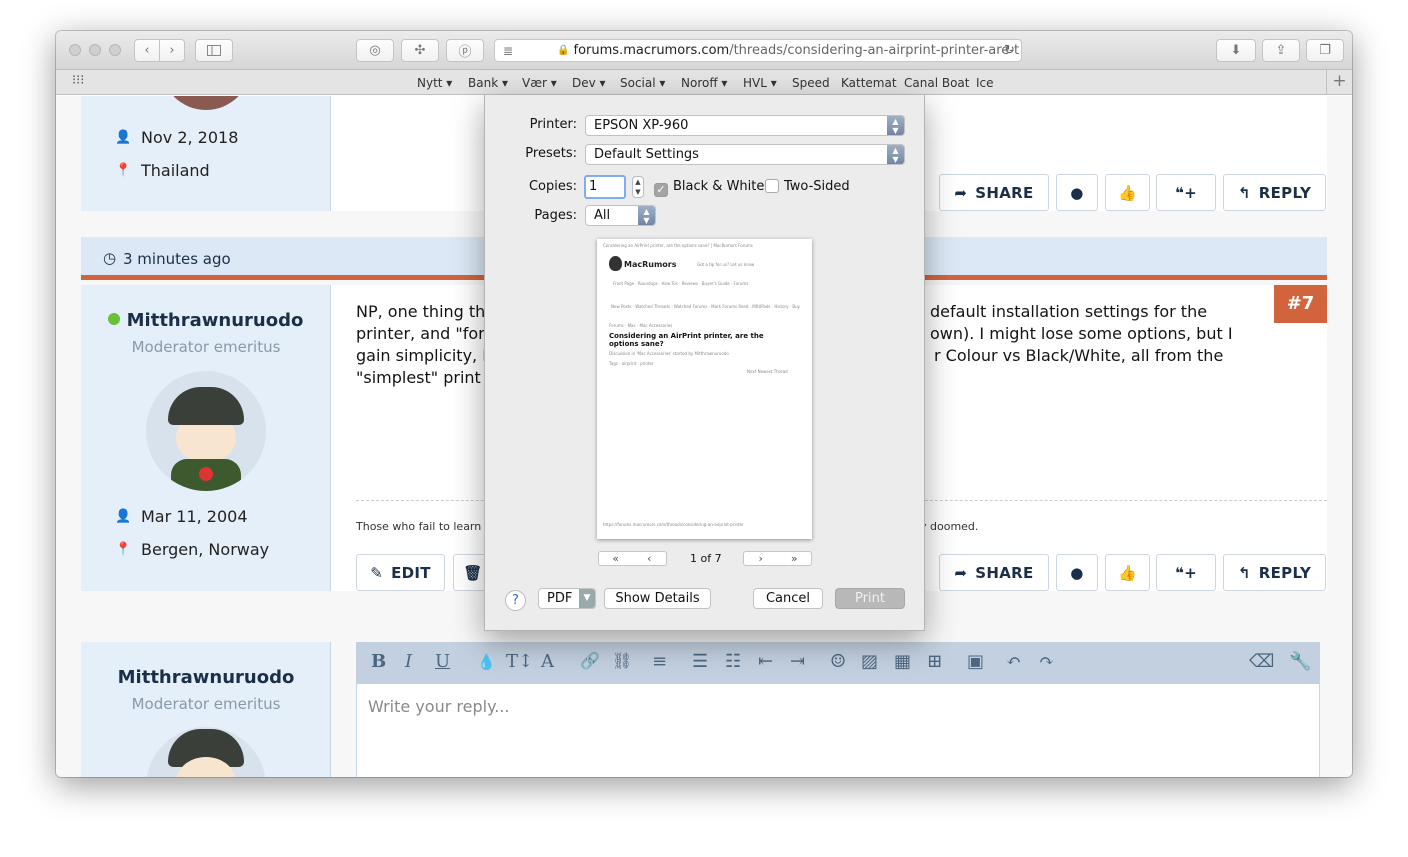 The width and height of the screenshot is (1408, 857). I want to click on reply-arrow-icon: ↰, so click(1244, 572).